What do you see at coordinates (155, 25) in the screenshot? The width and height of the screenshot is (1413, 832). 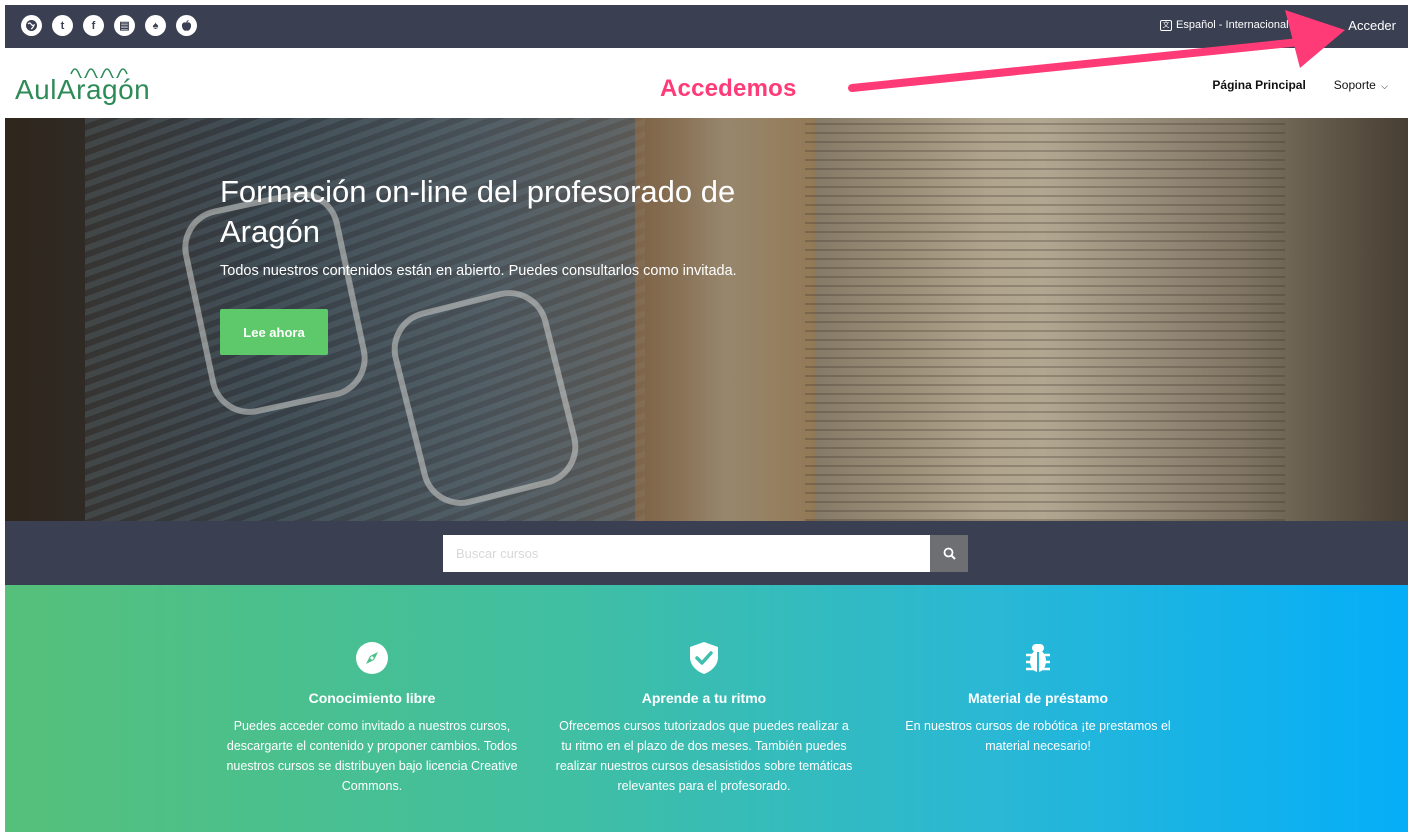 I see `android-icon: ♠` at bounding box center [155, 25].